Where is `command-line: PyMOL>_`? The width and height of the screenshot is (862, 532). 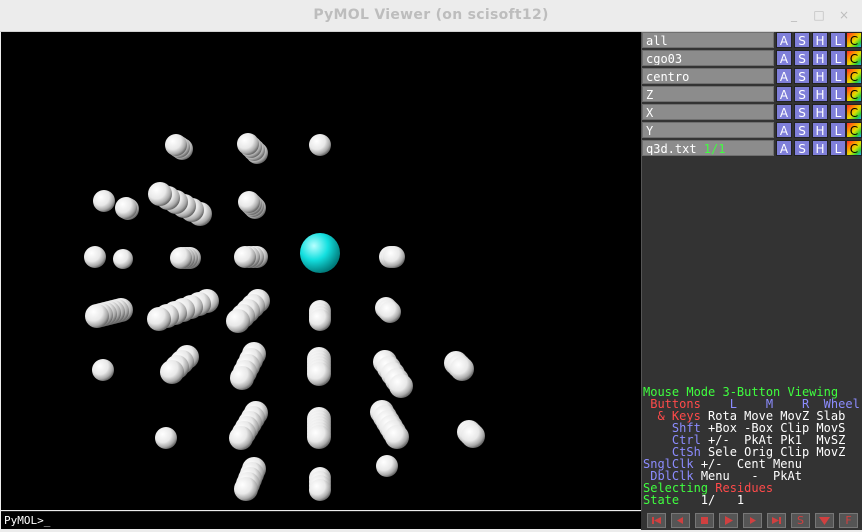
command-line: PyMOL>_ is located at coordinates (321, 520).